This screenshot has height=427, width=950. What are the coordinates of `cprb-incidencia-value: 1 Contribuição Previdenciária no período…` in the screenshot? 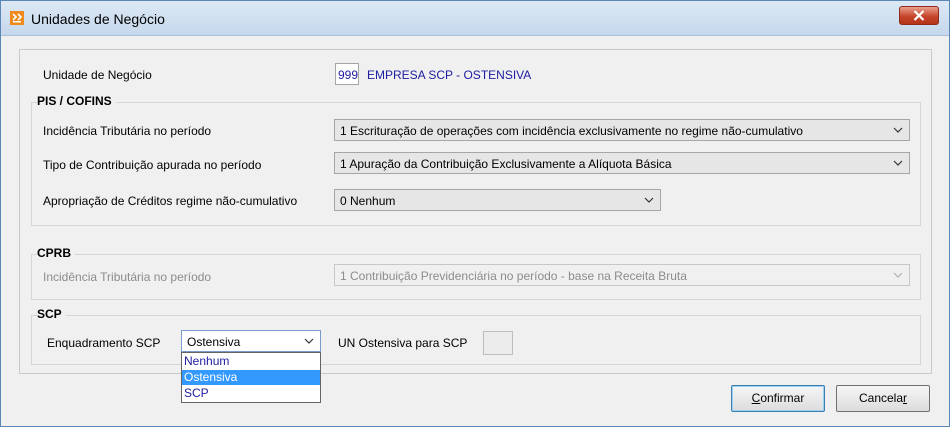 It's located at (513, 276).